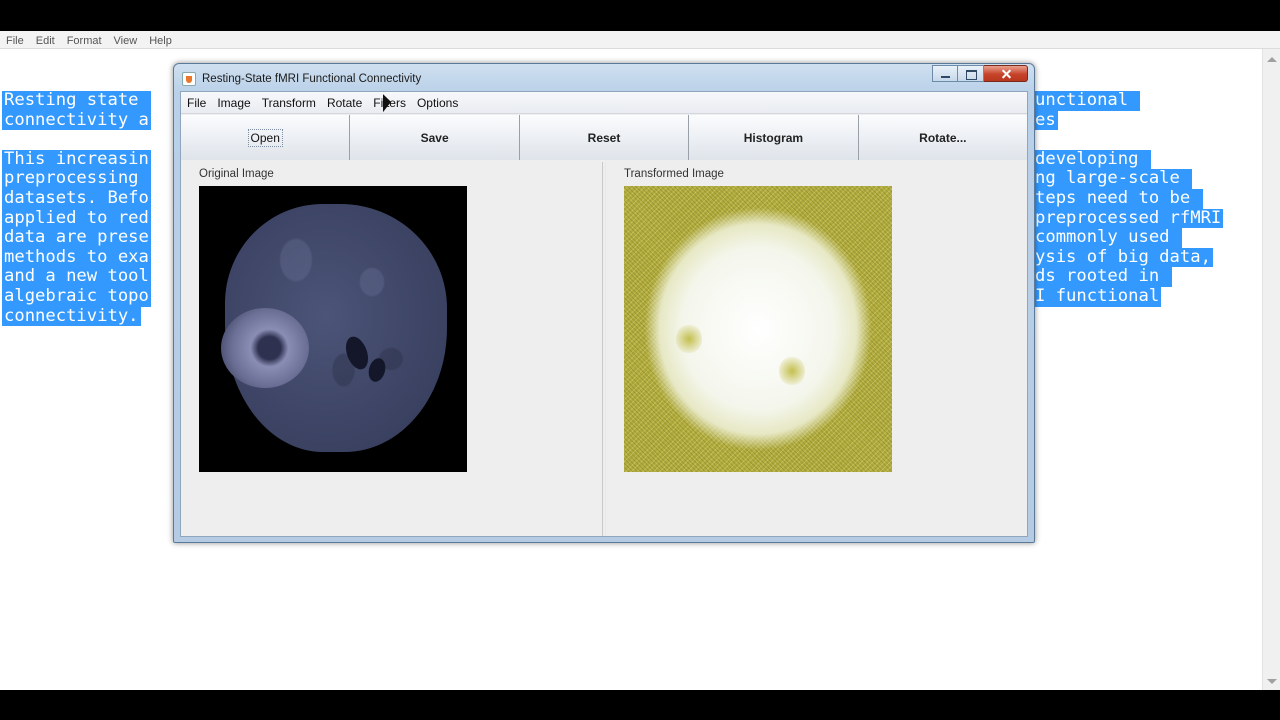 The image size is (1280, 720). I want to click on open-button-label: Open, so click(265, 137).